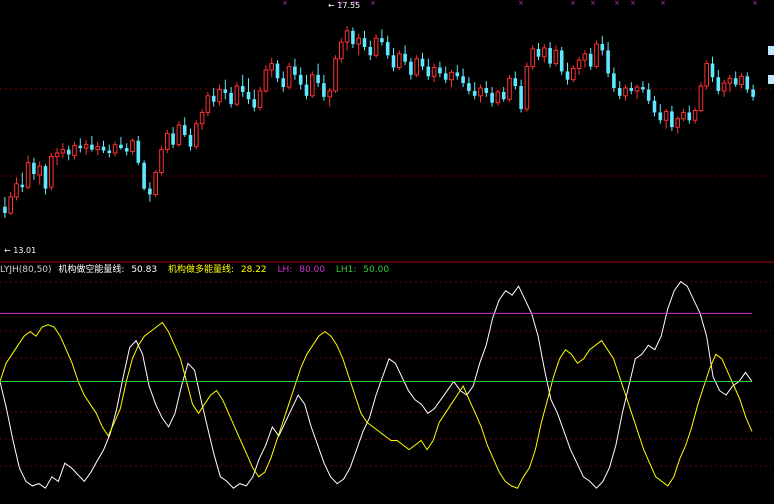 This screenshot has width=774, height=504. What do you see at coordinates (25, 250) in the screenshot?
I see `low-price-value: 13.01` at bounding box center [25, 250].